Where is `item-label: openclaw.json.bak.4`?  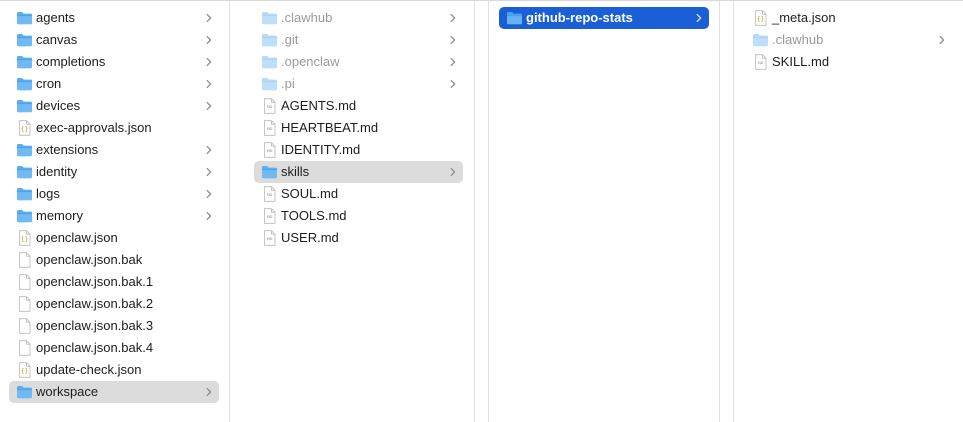
item-label: openclaw.json.bak.4 is located at coordinates (95, 347).